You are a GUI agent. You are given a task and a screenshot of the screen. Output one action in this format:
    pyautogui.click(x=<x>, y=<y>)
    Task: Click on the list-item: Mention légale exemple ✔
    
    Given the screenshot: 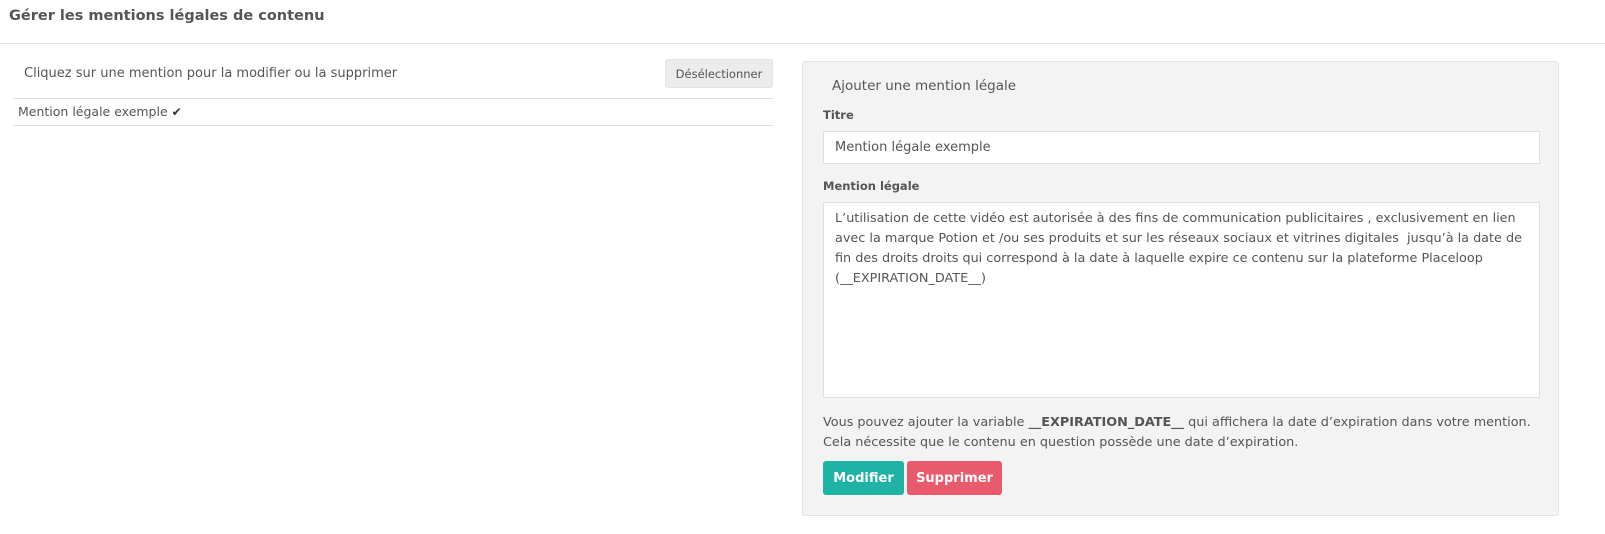 What is the action you would take?
    pyautogui.click(x=393, y=112)
    